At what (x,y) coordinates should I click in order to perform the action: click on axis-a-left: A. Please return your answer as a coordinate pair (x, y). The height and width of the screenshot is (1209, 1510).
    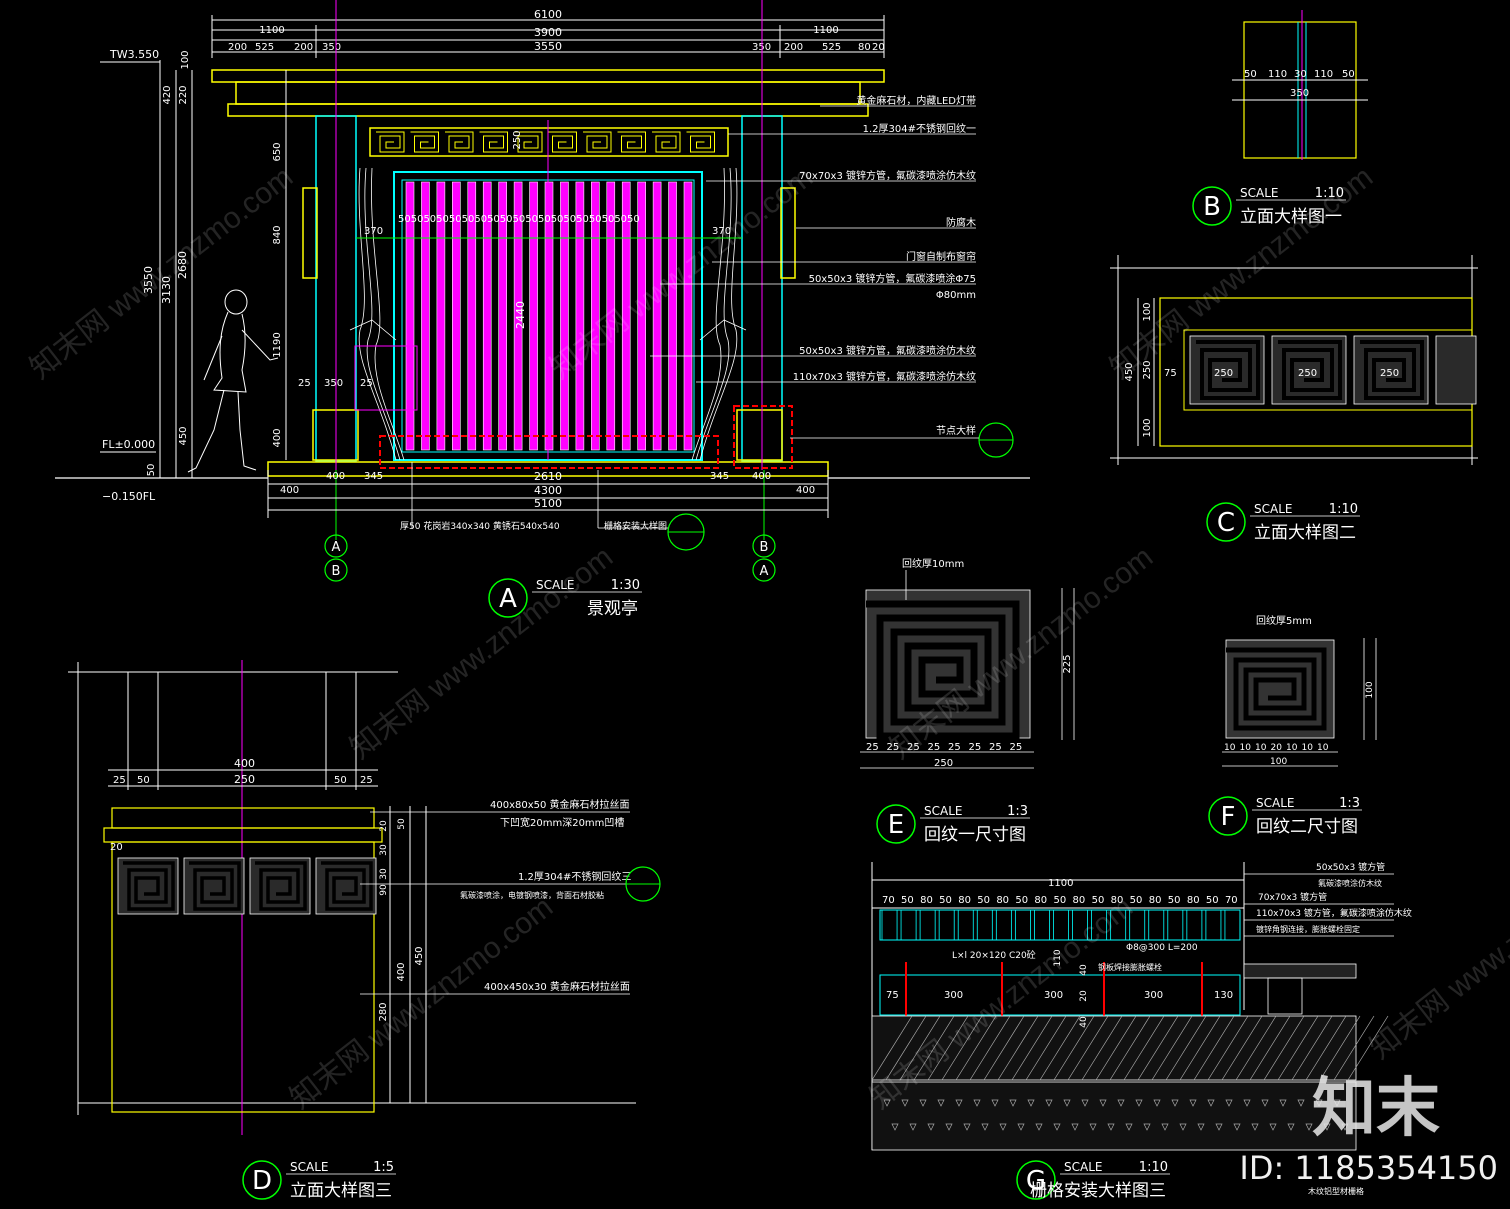
    Looking at the image, I should click on (336, 547).